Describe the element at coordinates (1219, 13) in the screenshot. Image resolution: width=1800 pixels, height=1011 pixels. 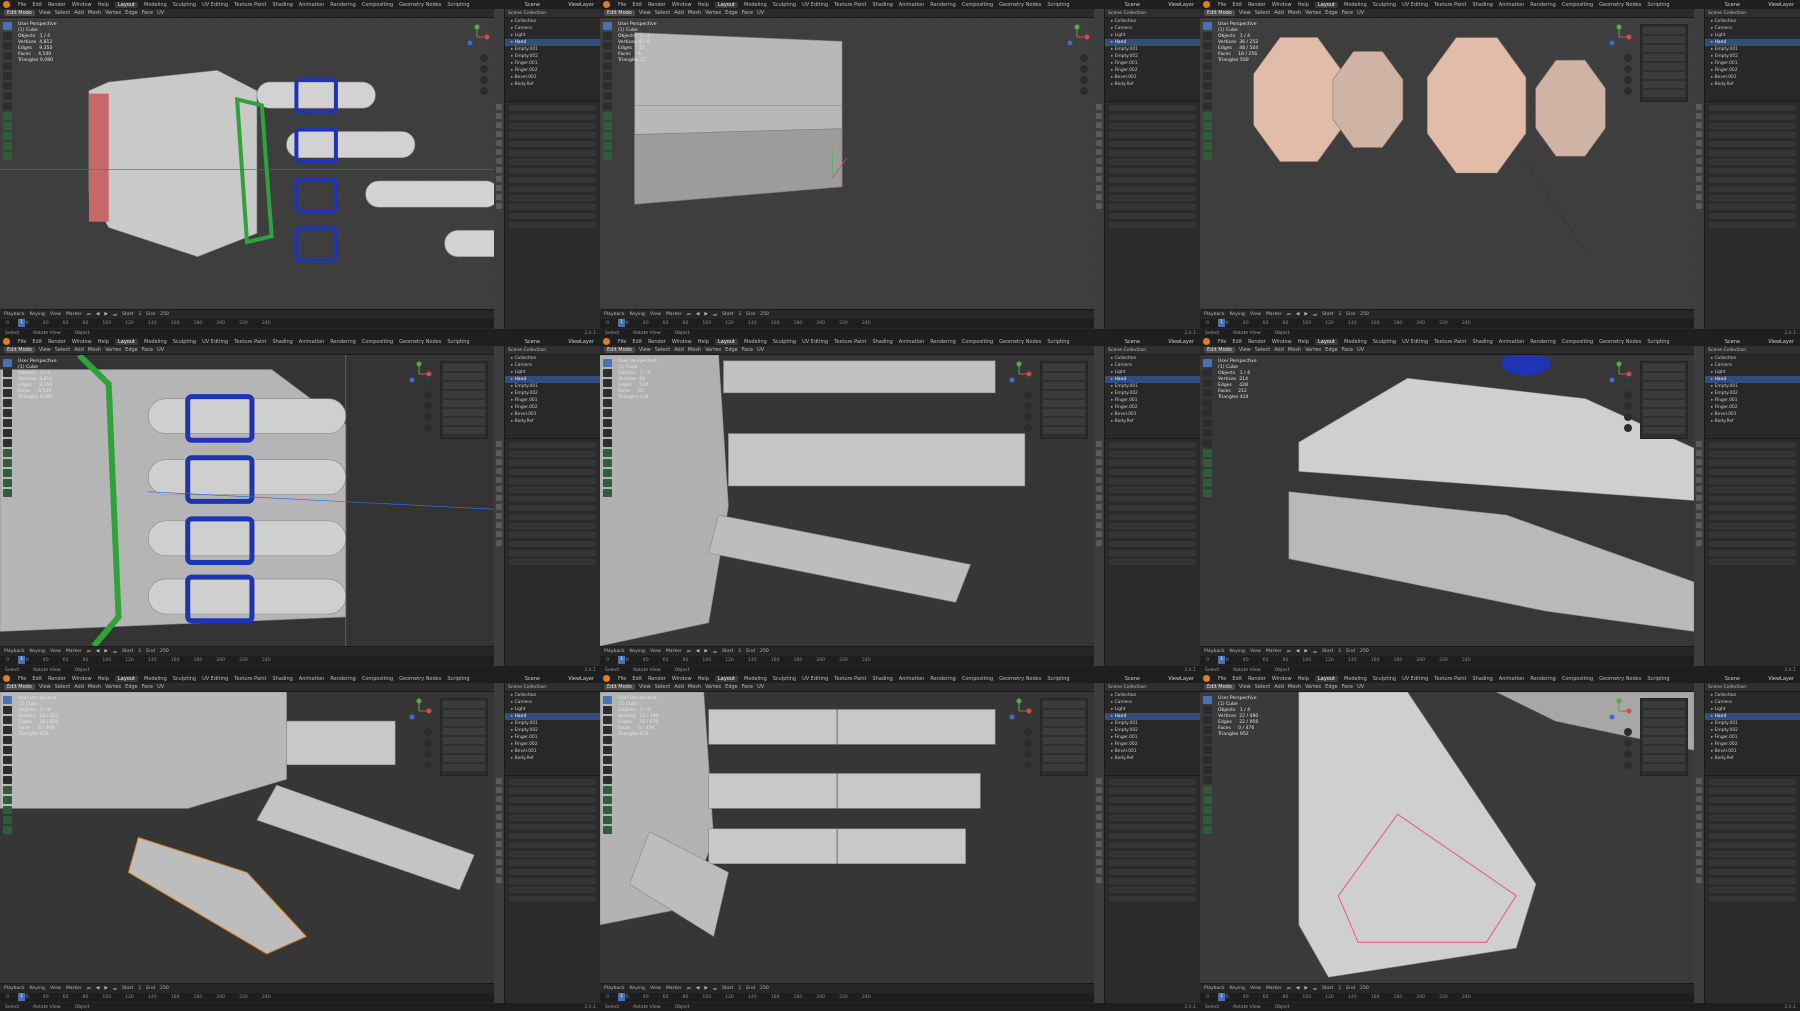
I see `mode-dropdown: Edit Mode` at that location.